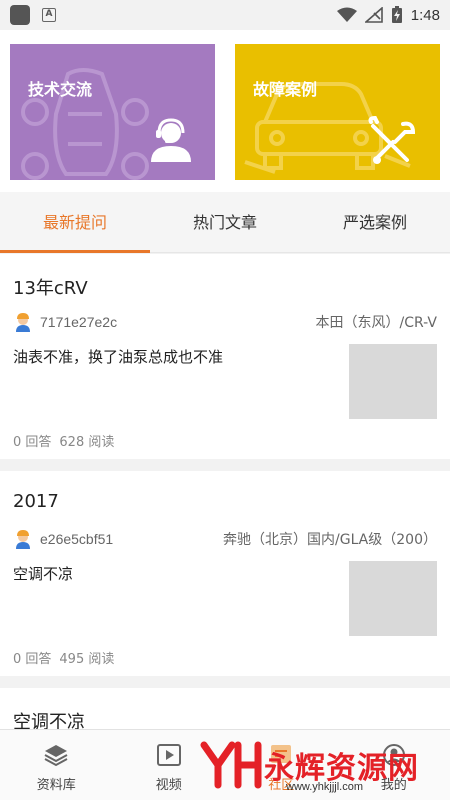  Describe the element at coordinates (425, 15) in the screenshot. I see `clock: 1:48` at that location.